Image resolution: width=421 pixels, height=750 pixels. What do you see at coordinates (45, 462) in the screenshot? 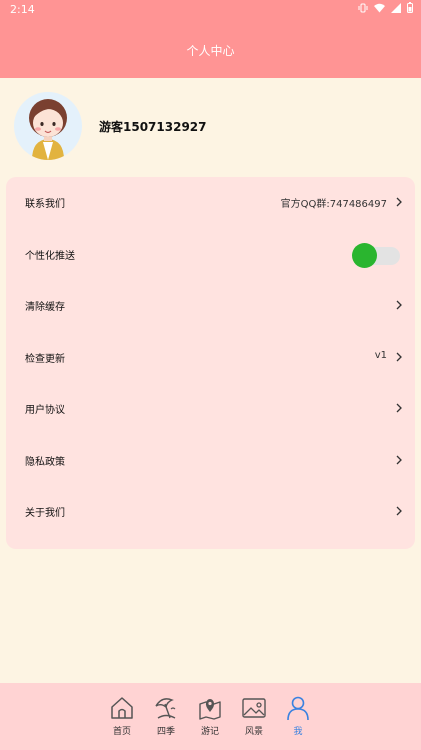
I see `menu-item-label: 隐私政策` at bounding box center [45, 462].